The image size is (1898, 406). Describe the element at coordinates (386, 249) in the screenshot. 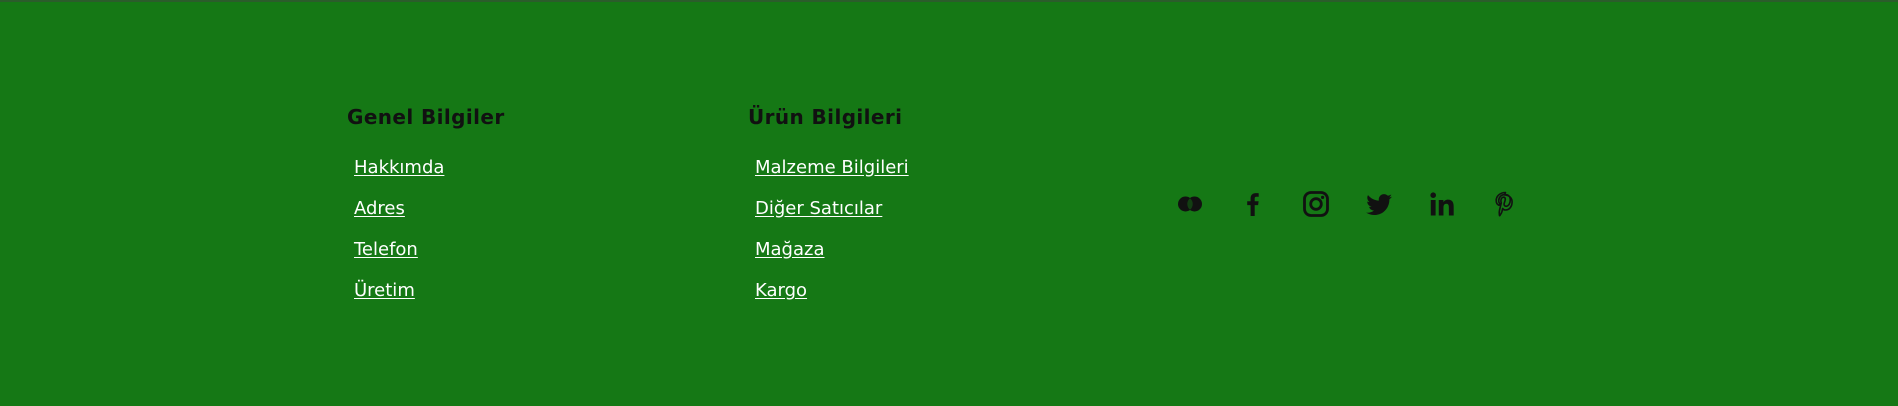

I see `link-phone: Telefon` at that location.